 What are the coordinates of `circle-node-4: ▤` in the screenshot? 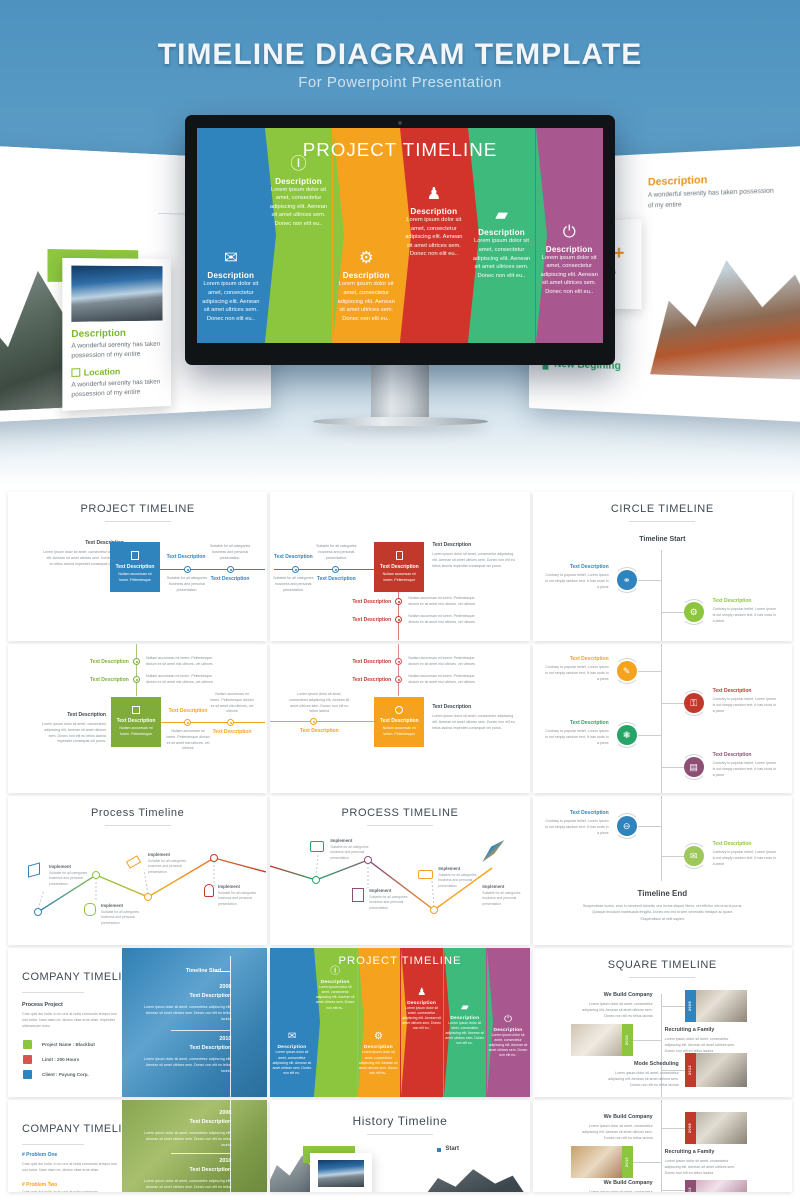 It's located at (693, 767).